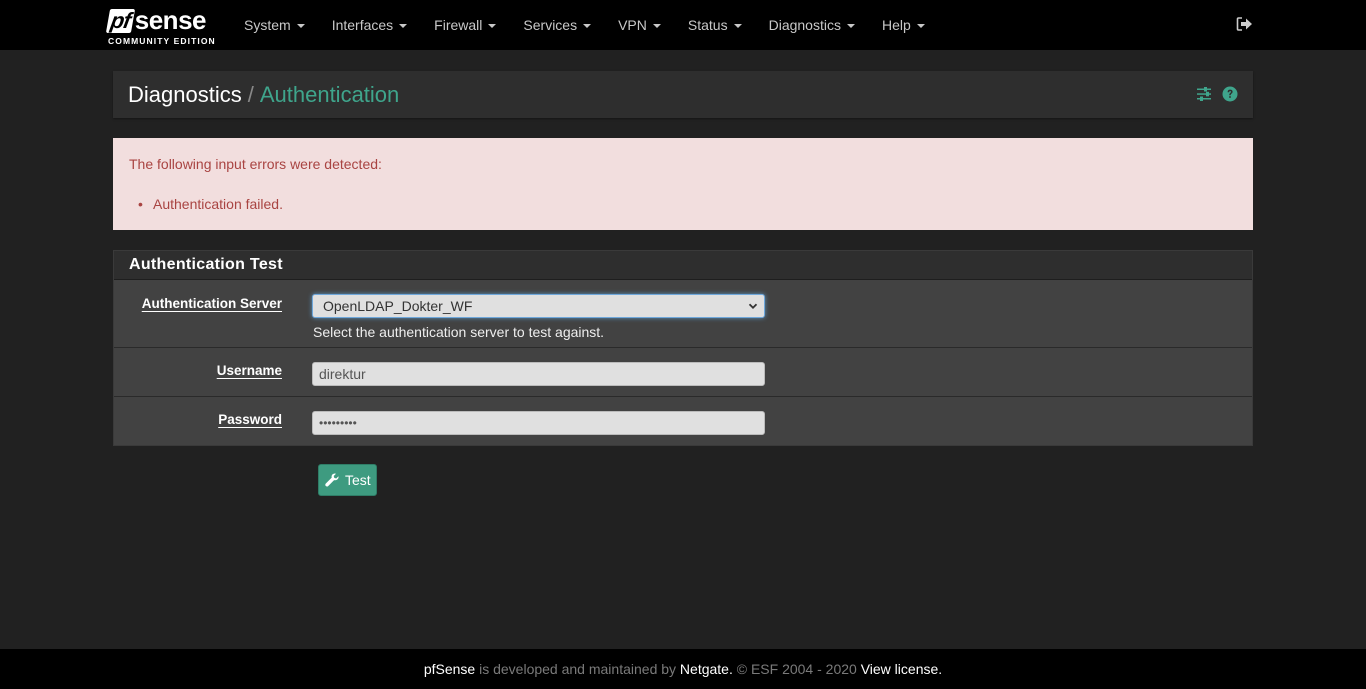  Describe the element at coordinates (211, 303) in the screenshot. I see `server-label: Authentication Server` at that location.